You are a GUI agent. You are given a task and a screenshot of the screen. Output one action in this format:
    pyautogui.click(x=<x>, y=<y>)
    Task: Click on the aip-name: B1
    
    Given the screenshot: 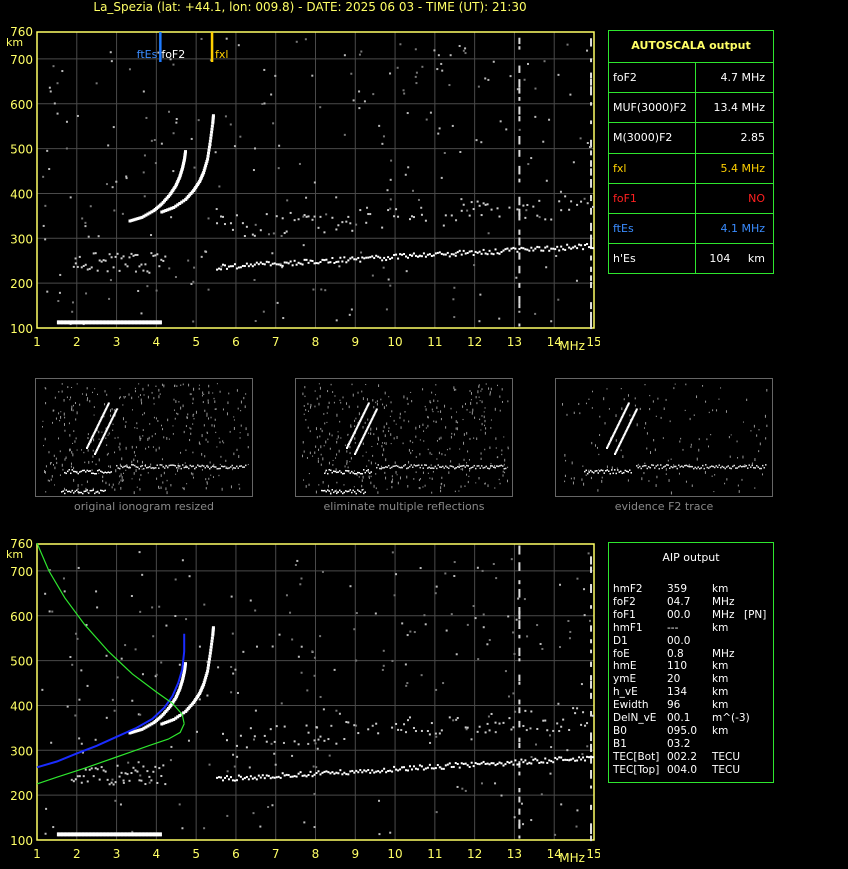 What is the action you would take?
    pyautogui.click(x=620, y=743)
    